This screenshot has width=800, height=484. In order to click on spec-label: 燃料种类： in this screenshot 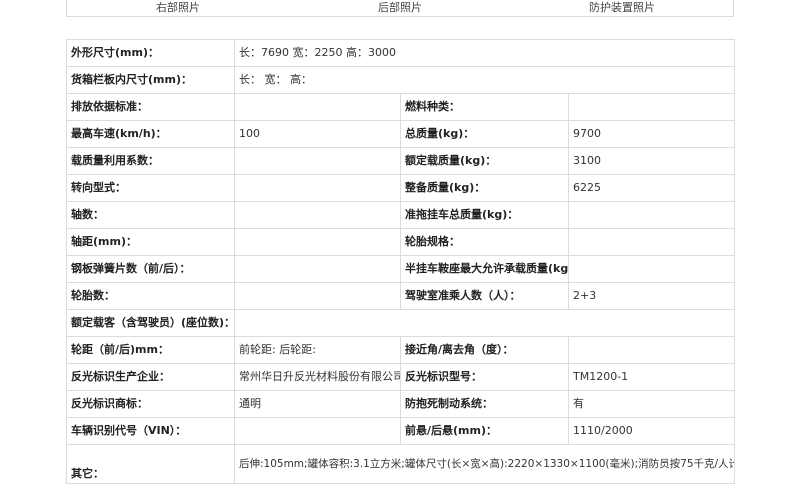, I will do `click(484, 107)`.